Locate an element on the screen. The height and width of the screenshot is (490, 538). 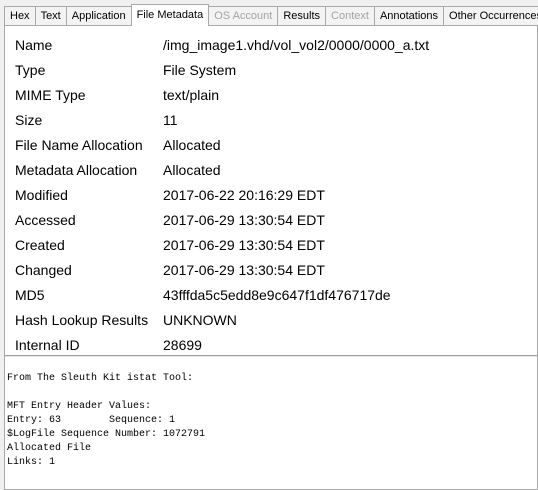
metadata-row-type: Type File System is located at coordinates (271, 69).